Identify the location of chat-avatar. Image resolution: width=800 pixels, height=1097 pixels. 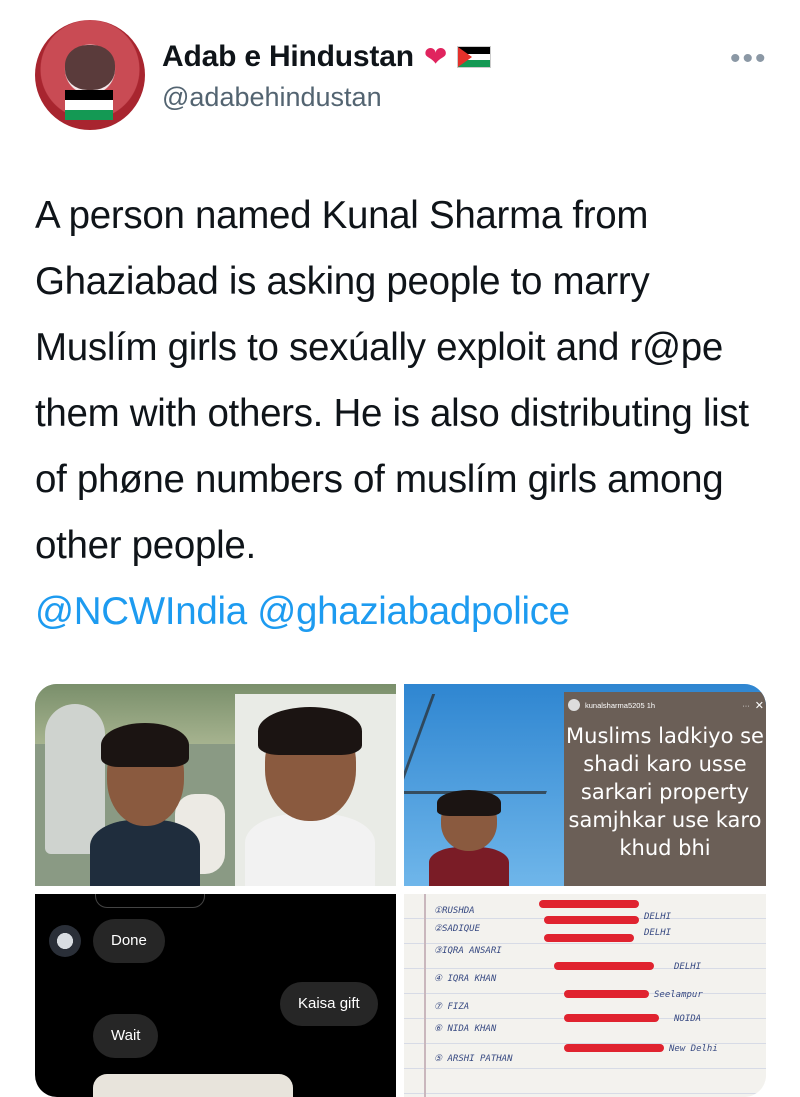
(65, 941).